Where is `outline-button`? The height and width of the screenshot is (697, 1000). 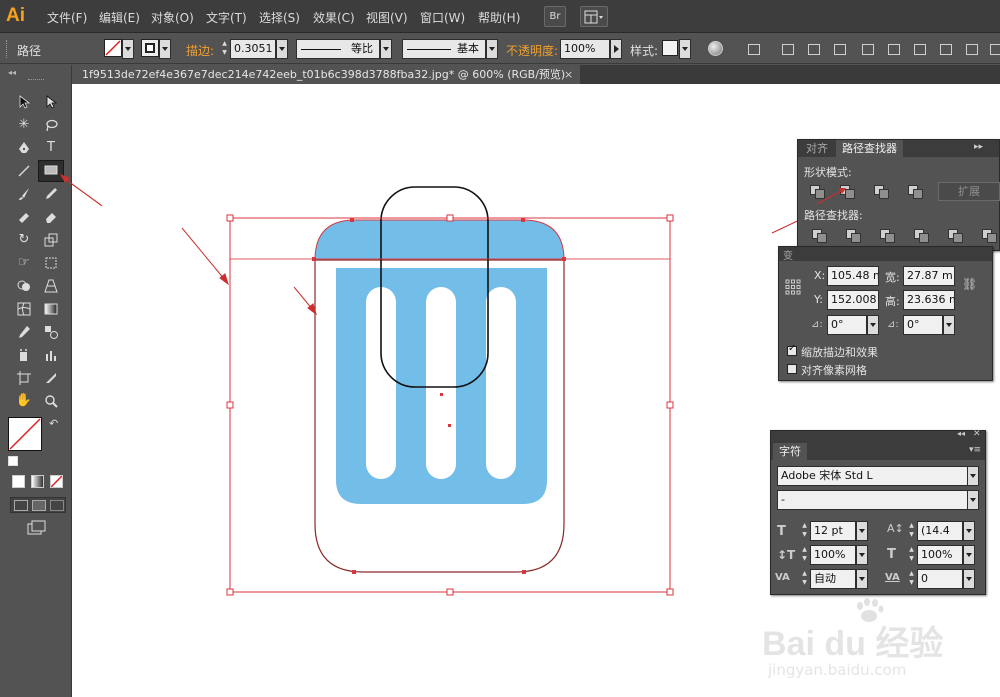 outline-button is located at coordinates (955, 235).